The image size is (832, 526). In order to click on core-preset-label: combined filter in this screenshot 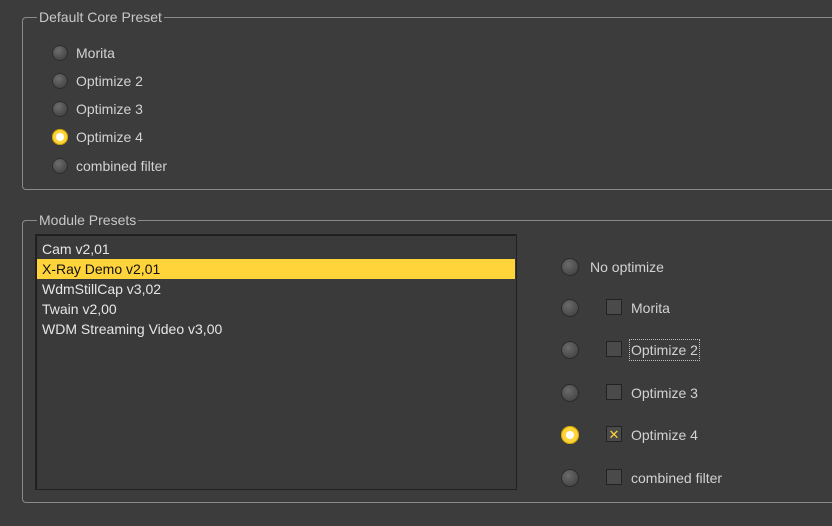, I will do `click(122, 166)`.